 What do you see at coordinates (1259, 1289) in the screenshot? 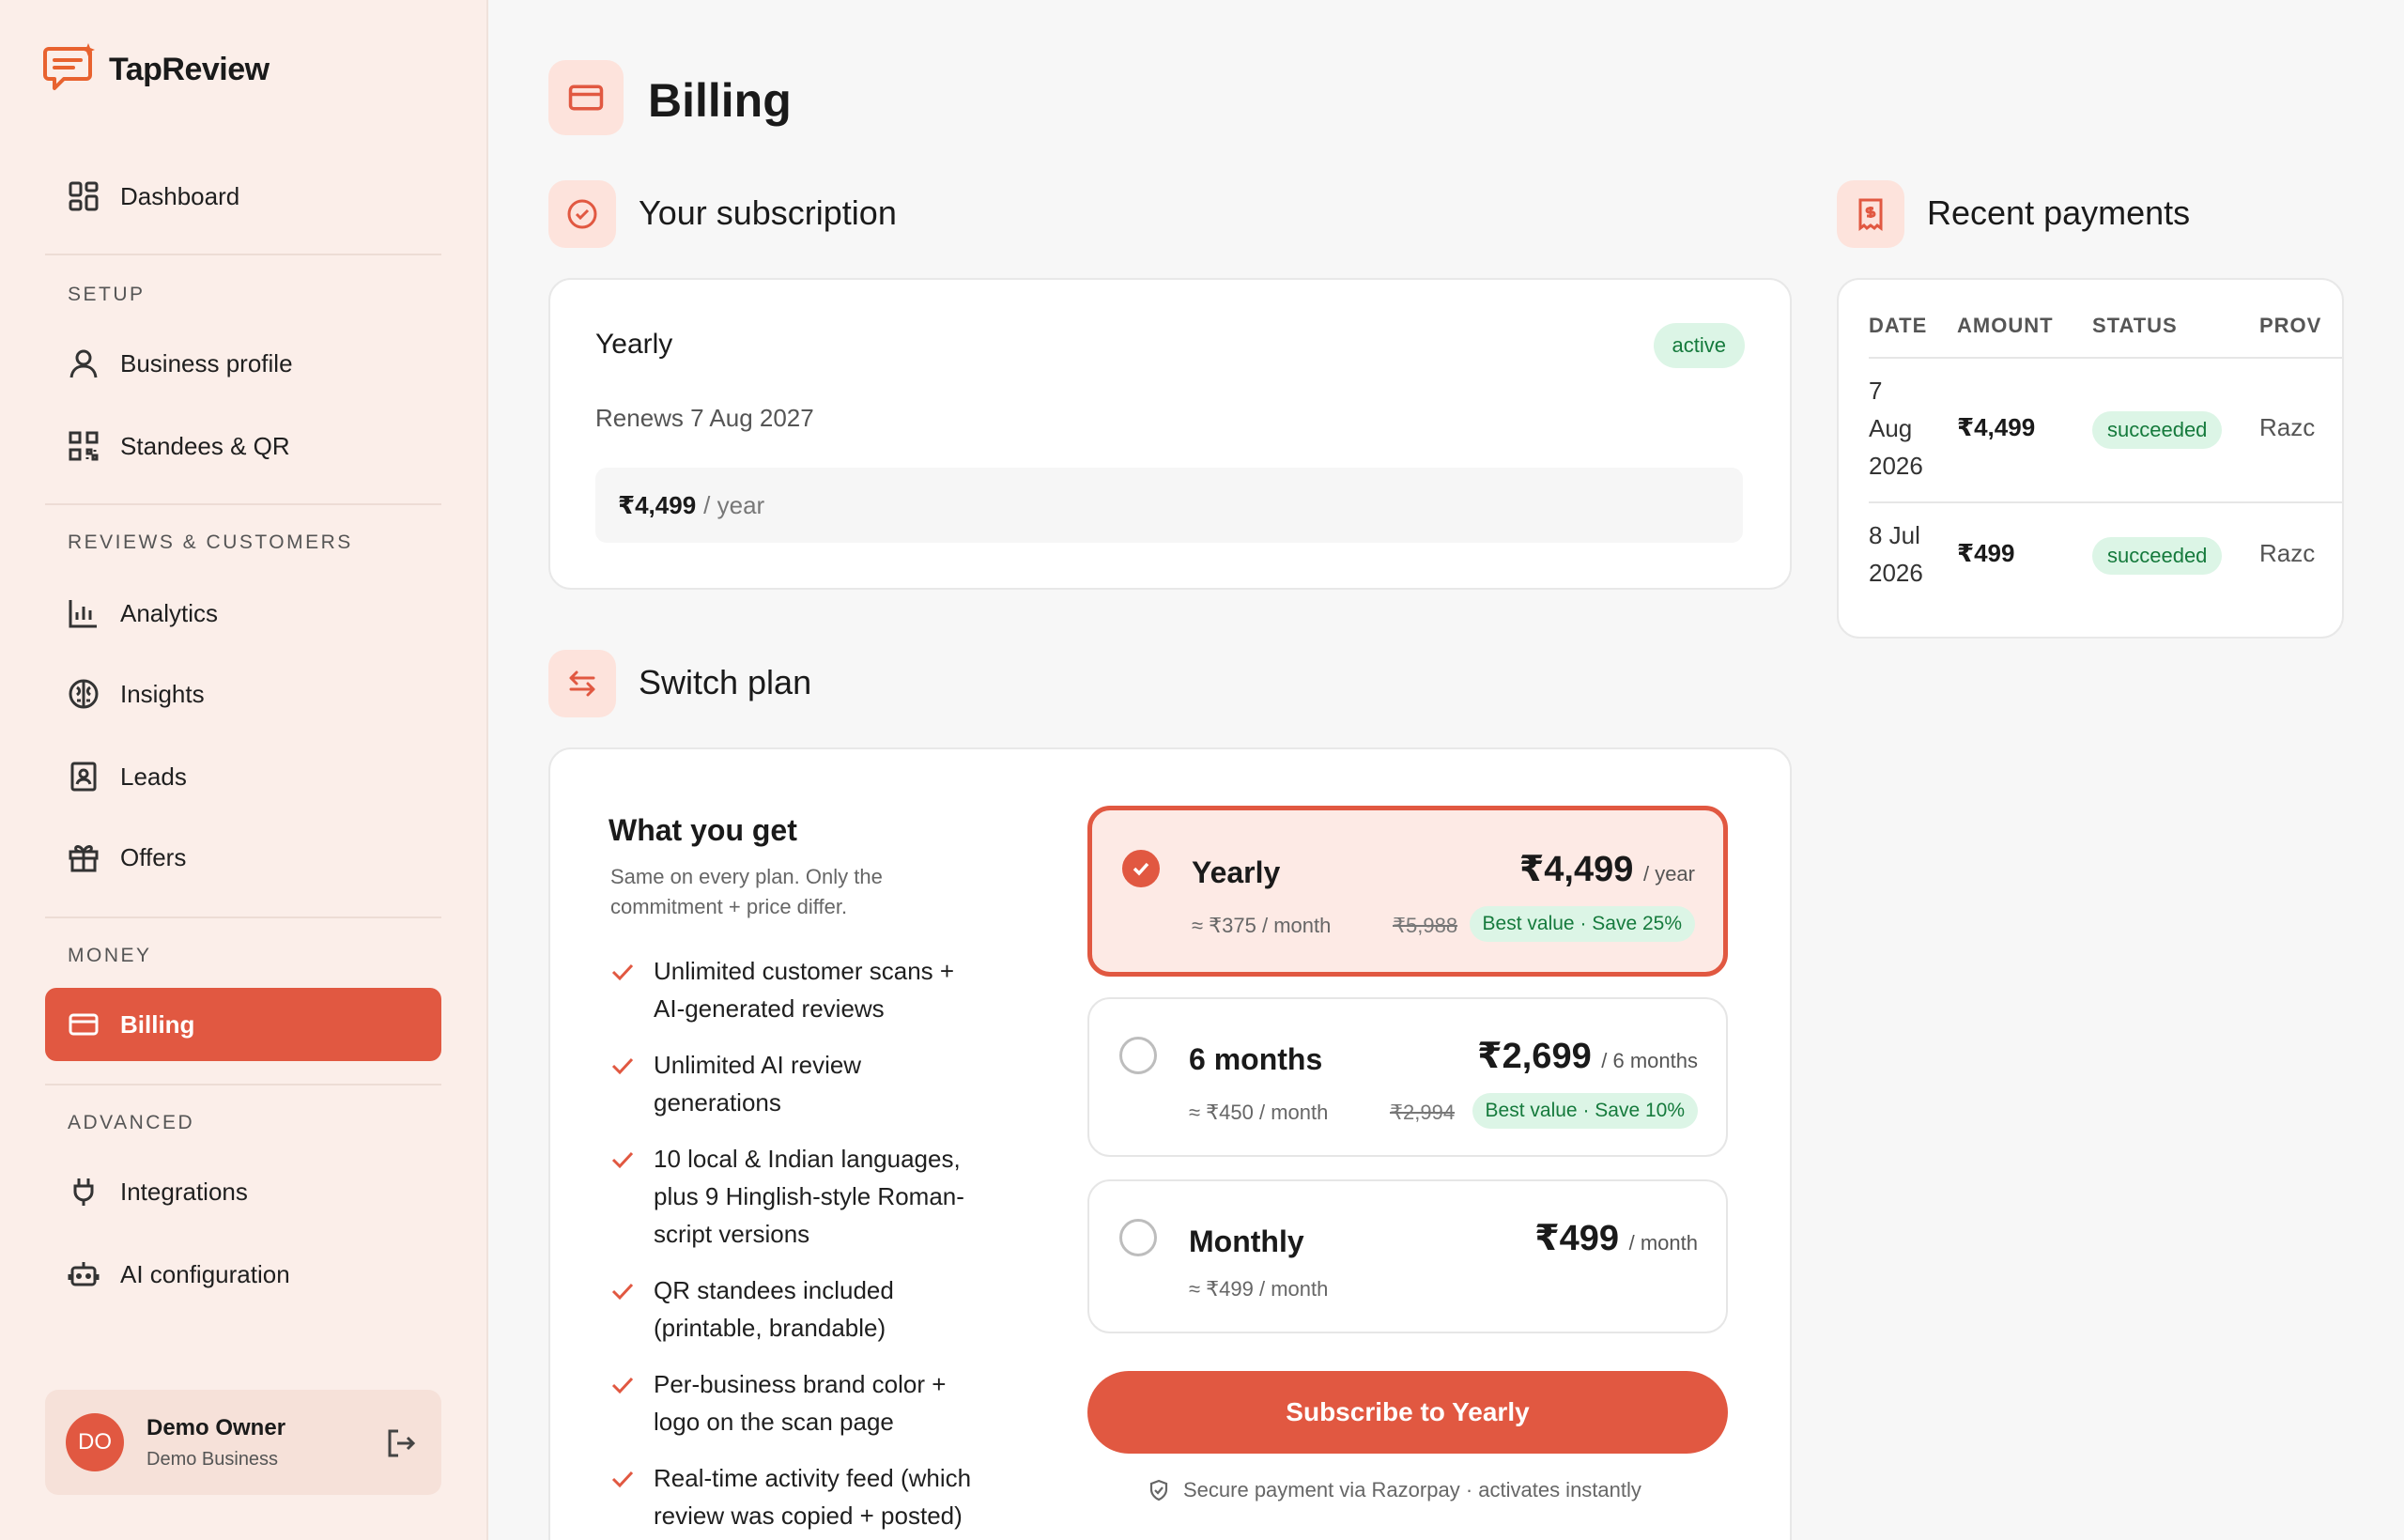
I see `plan-monthly-equivalent: ≈ ₹499 / month` at bounding box center [1259, 1289].